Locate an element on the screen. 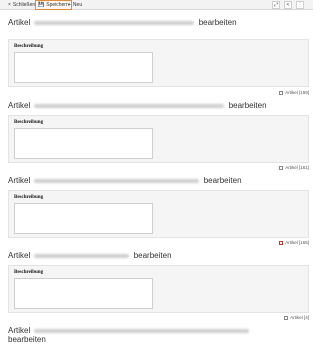  close-icon: × is located at coordinates (9, 4).